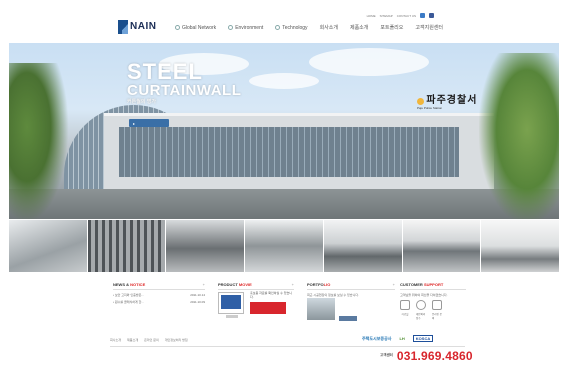 The width and height of the screenshot is (568, 368). Describe the element at coordinates (421, 305) in the screenshot. I see `request-icon` at that location.